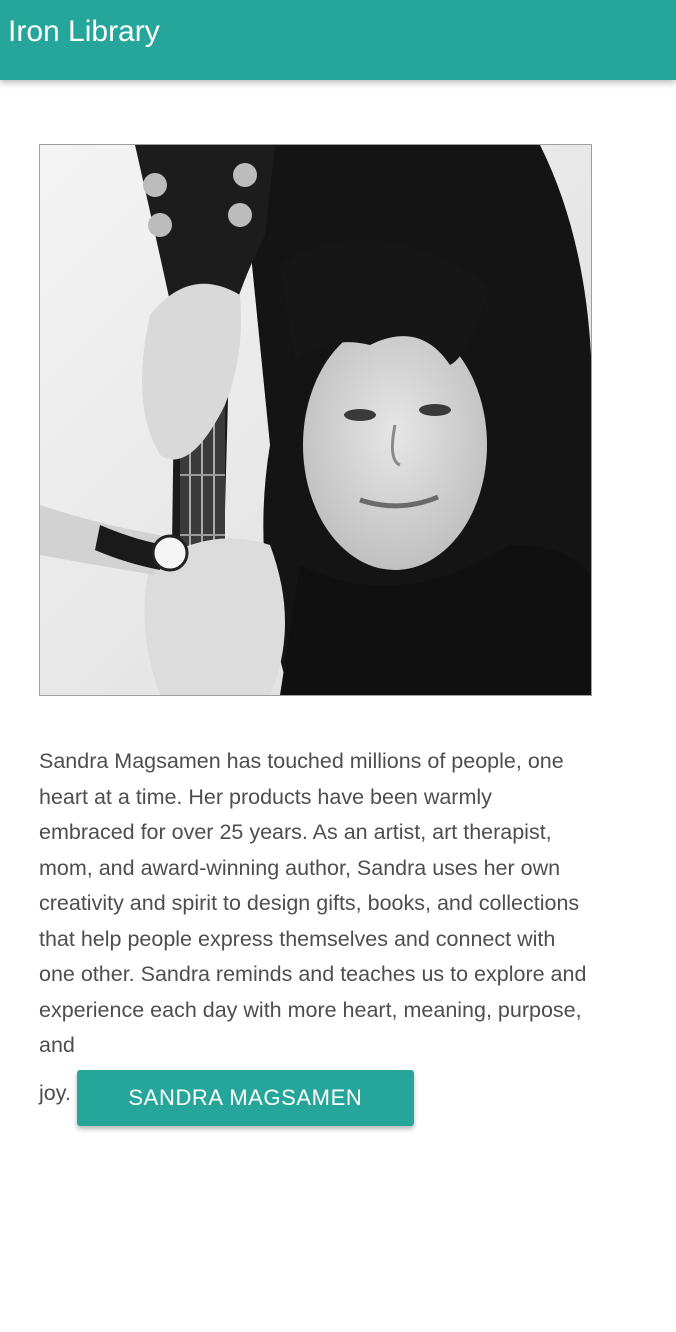 The image size is (676, 1332). What do you see at coordinates (55, 1092) in the screenshot?
I see `author-bio-ending: joy.` at bounding box center [55, 1092].